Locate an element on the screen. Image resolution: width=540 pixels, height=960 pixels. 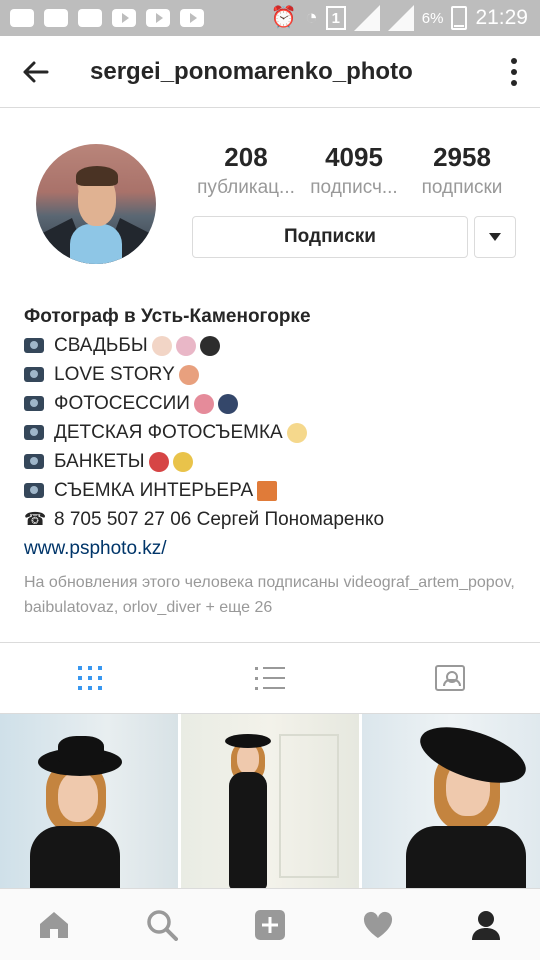
website-link: www.psphoto.kz/ is located at coordinates (274, 548).